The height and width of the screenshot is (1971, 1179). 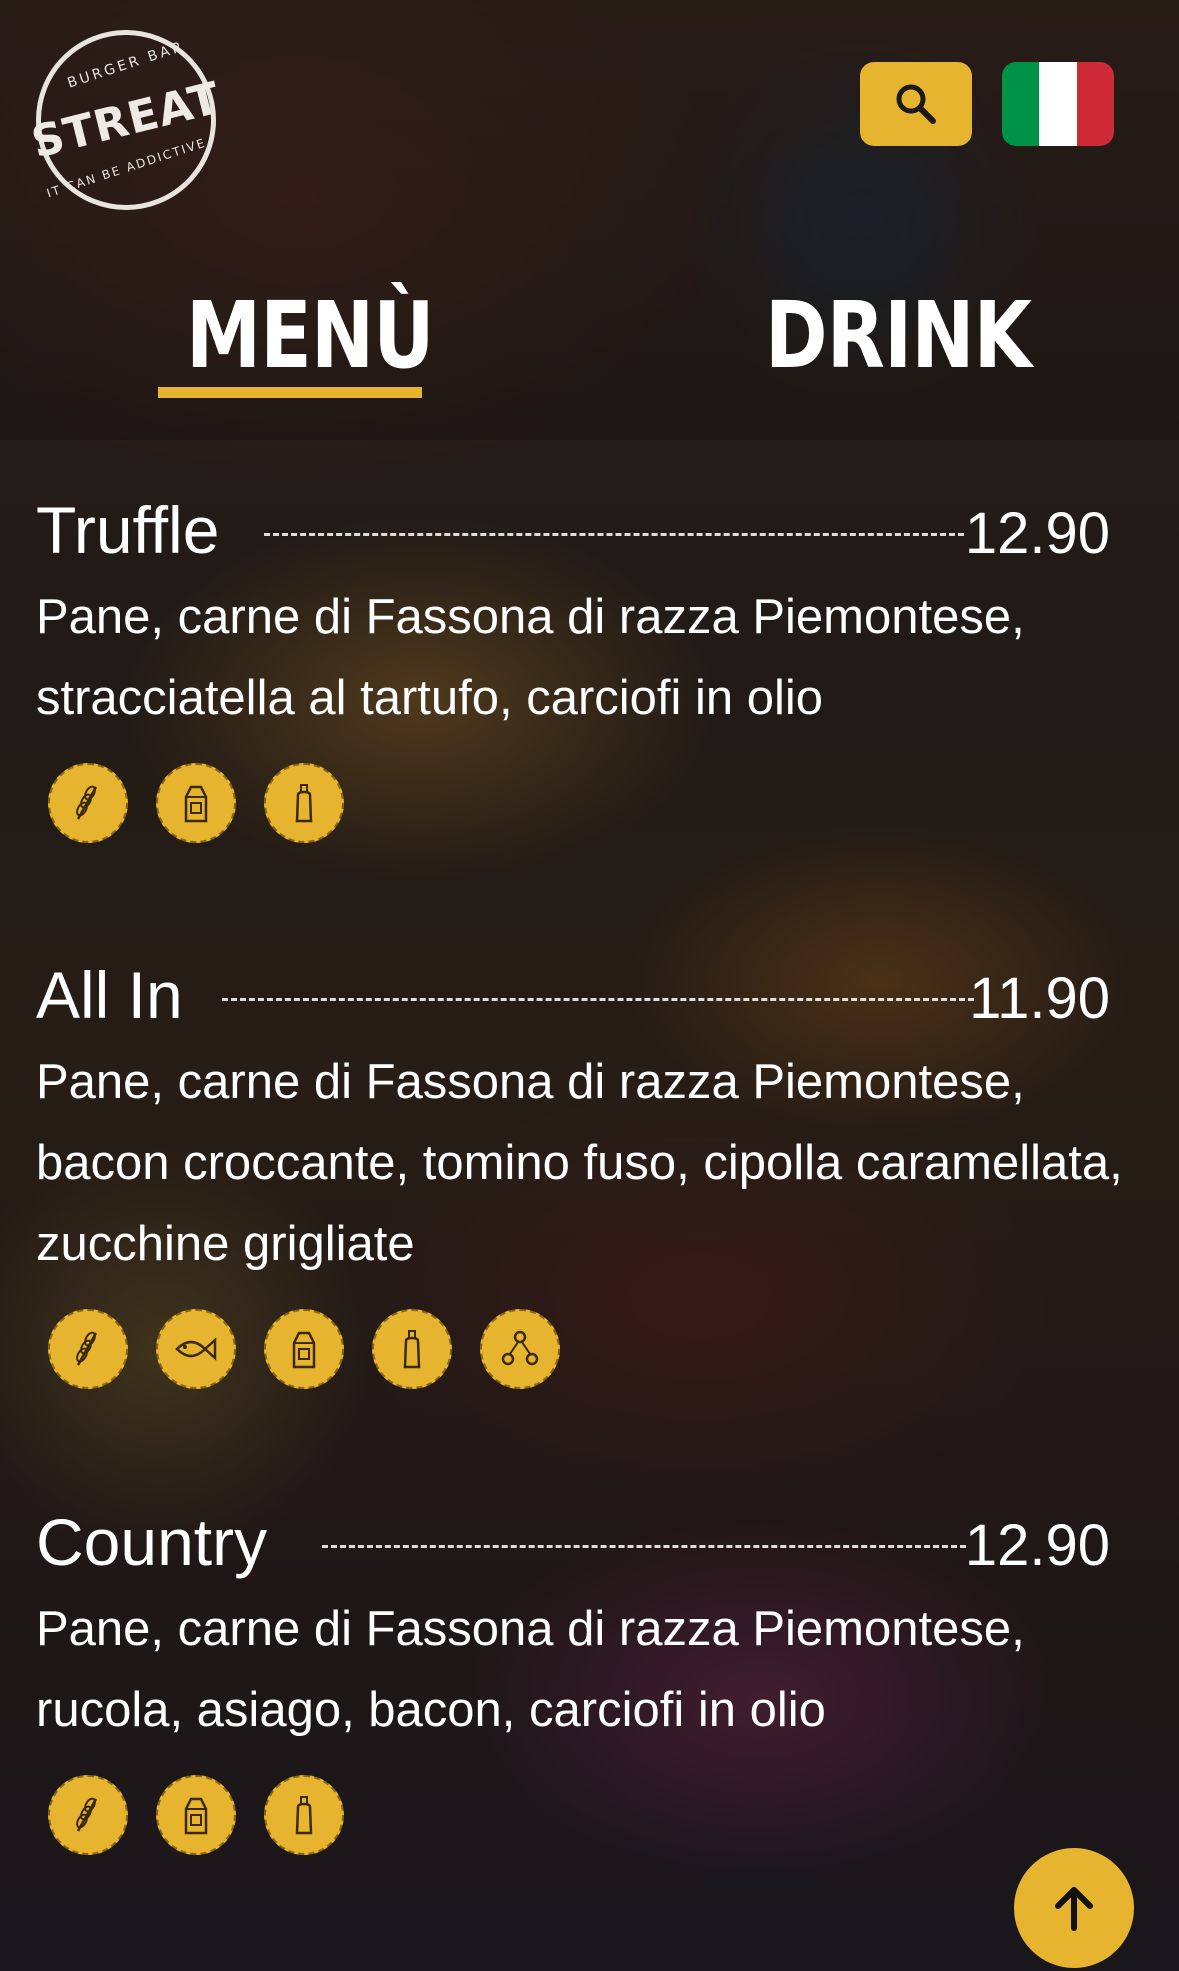 What do you see at coordinates (520, 1349) in the screenshot?
I see `molecule-icon` at bounding box center [520, 1349].